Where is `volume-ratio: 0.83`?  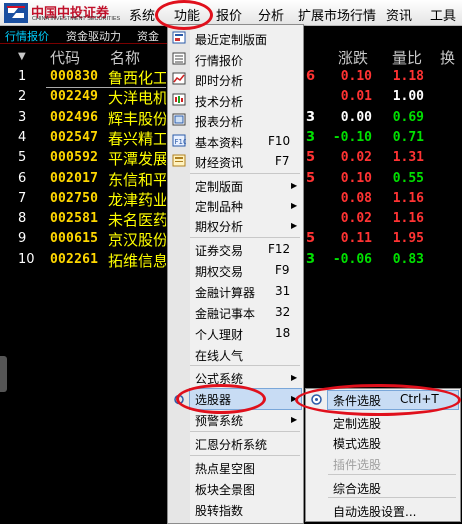
volume-ratio: 0.83 is located at coordinates (408, 259).